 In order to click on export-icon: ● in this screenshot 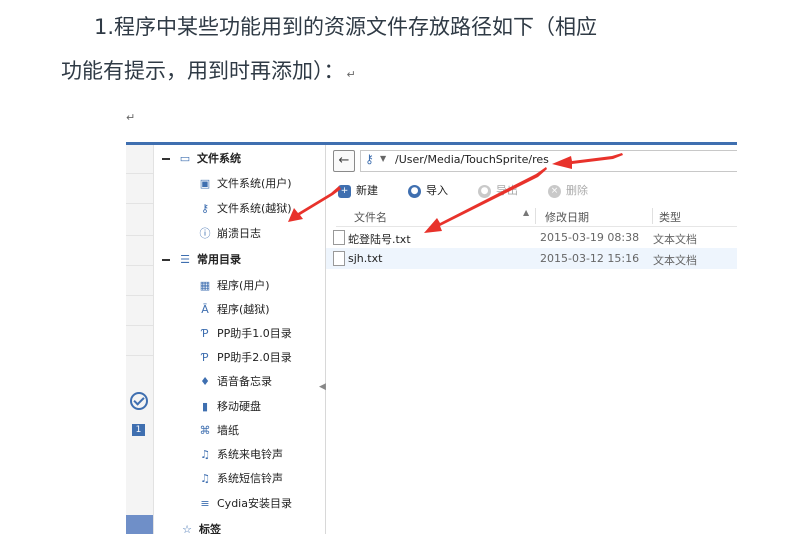, I will do `click(484, 191)`.